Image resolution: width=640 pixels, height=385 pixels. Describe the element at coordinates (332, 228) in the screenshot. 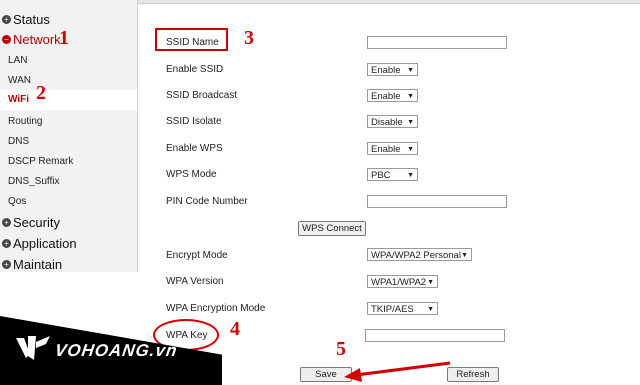

I see `wps-connect-button: WPS Connect` at that location.